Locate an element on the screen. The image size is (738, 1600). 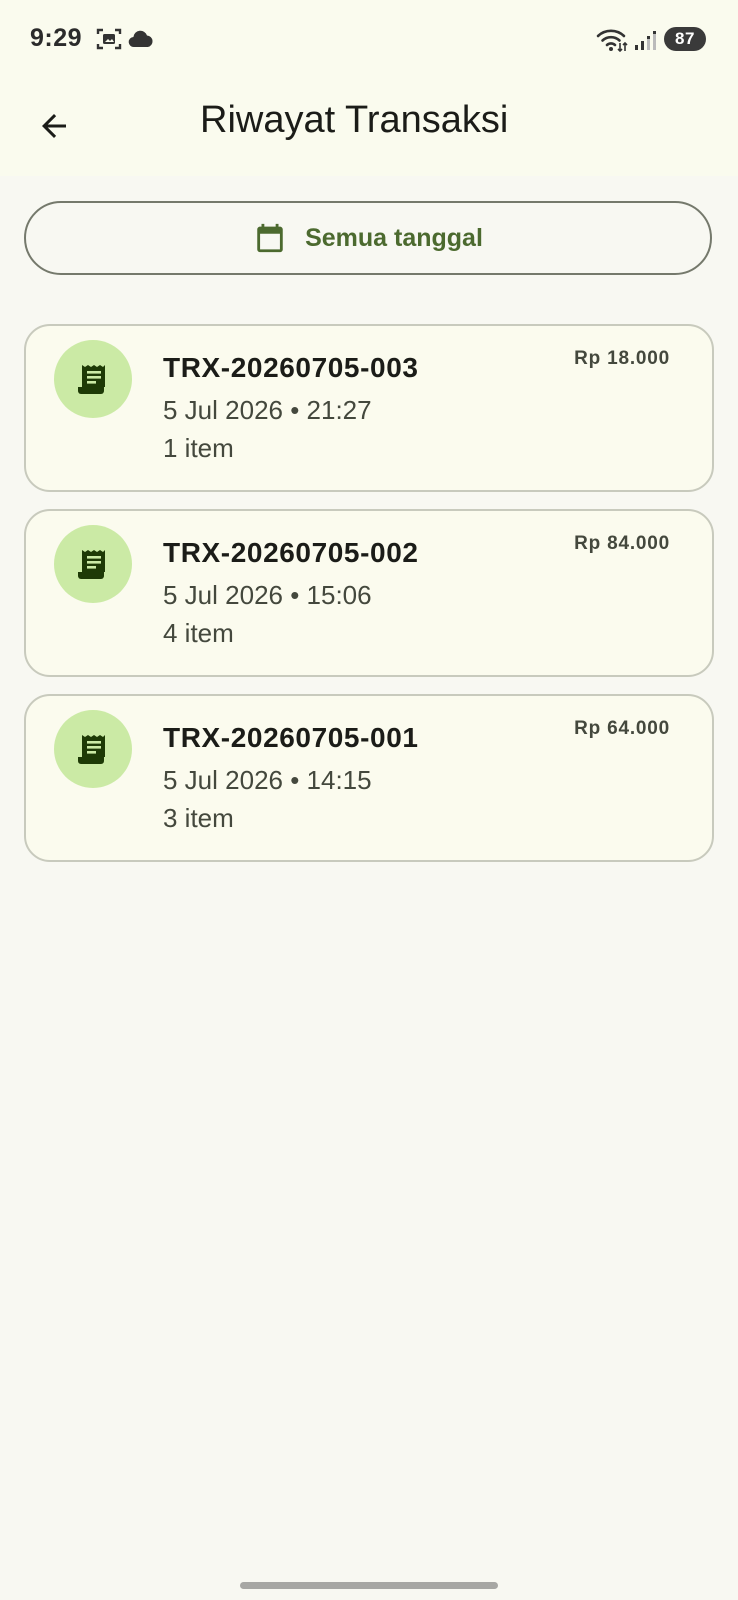
transaction-id: TRX-20260705-003 is located at coordinates (291, 367).